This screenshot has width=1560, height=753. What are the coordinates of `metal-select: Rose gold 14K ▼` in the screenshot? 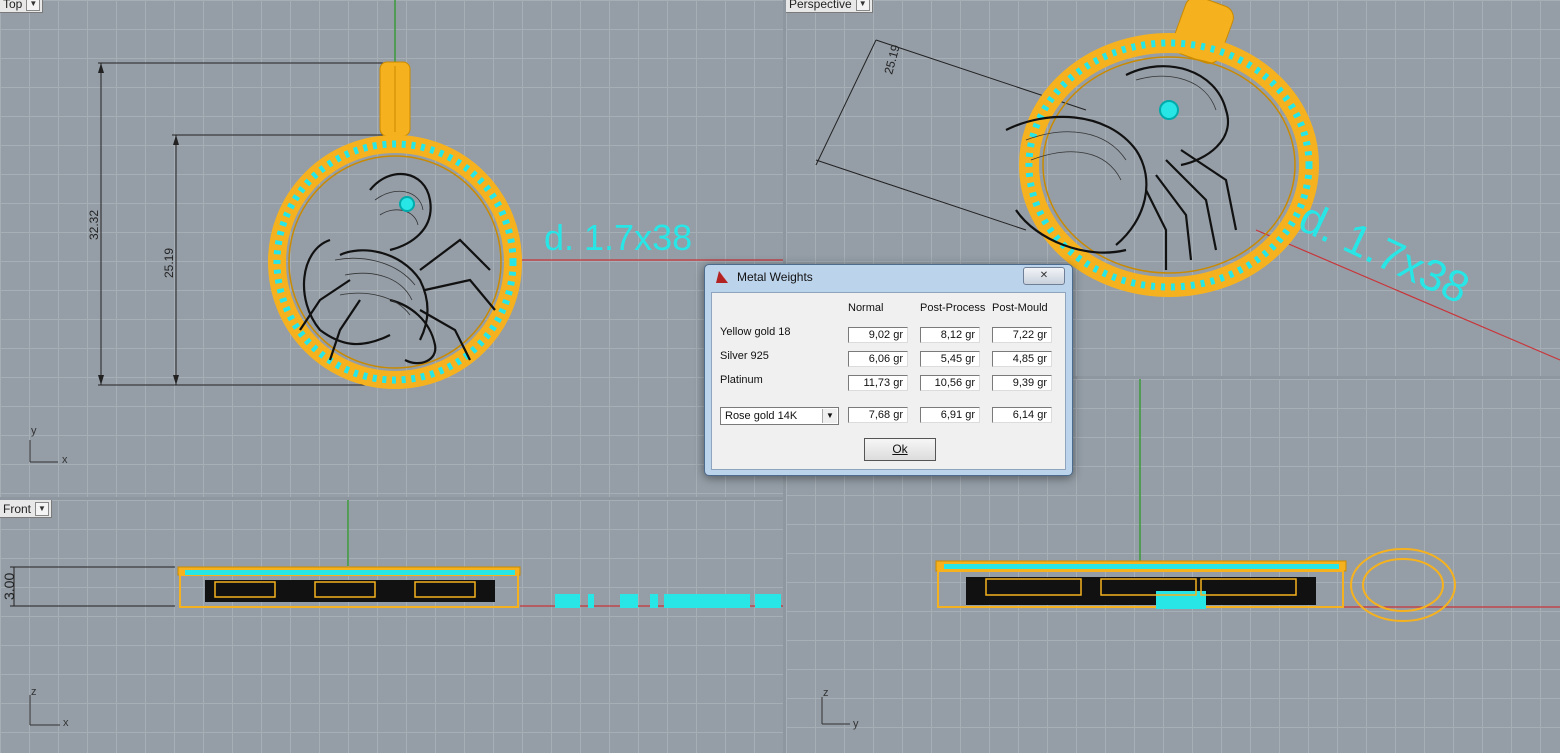 It's located at (779, 416).